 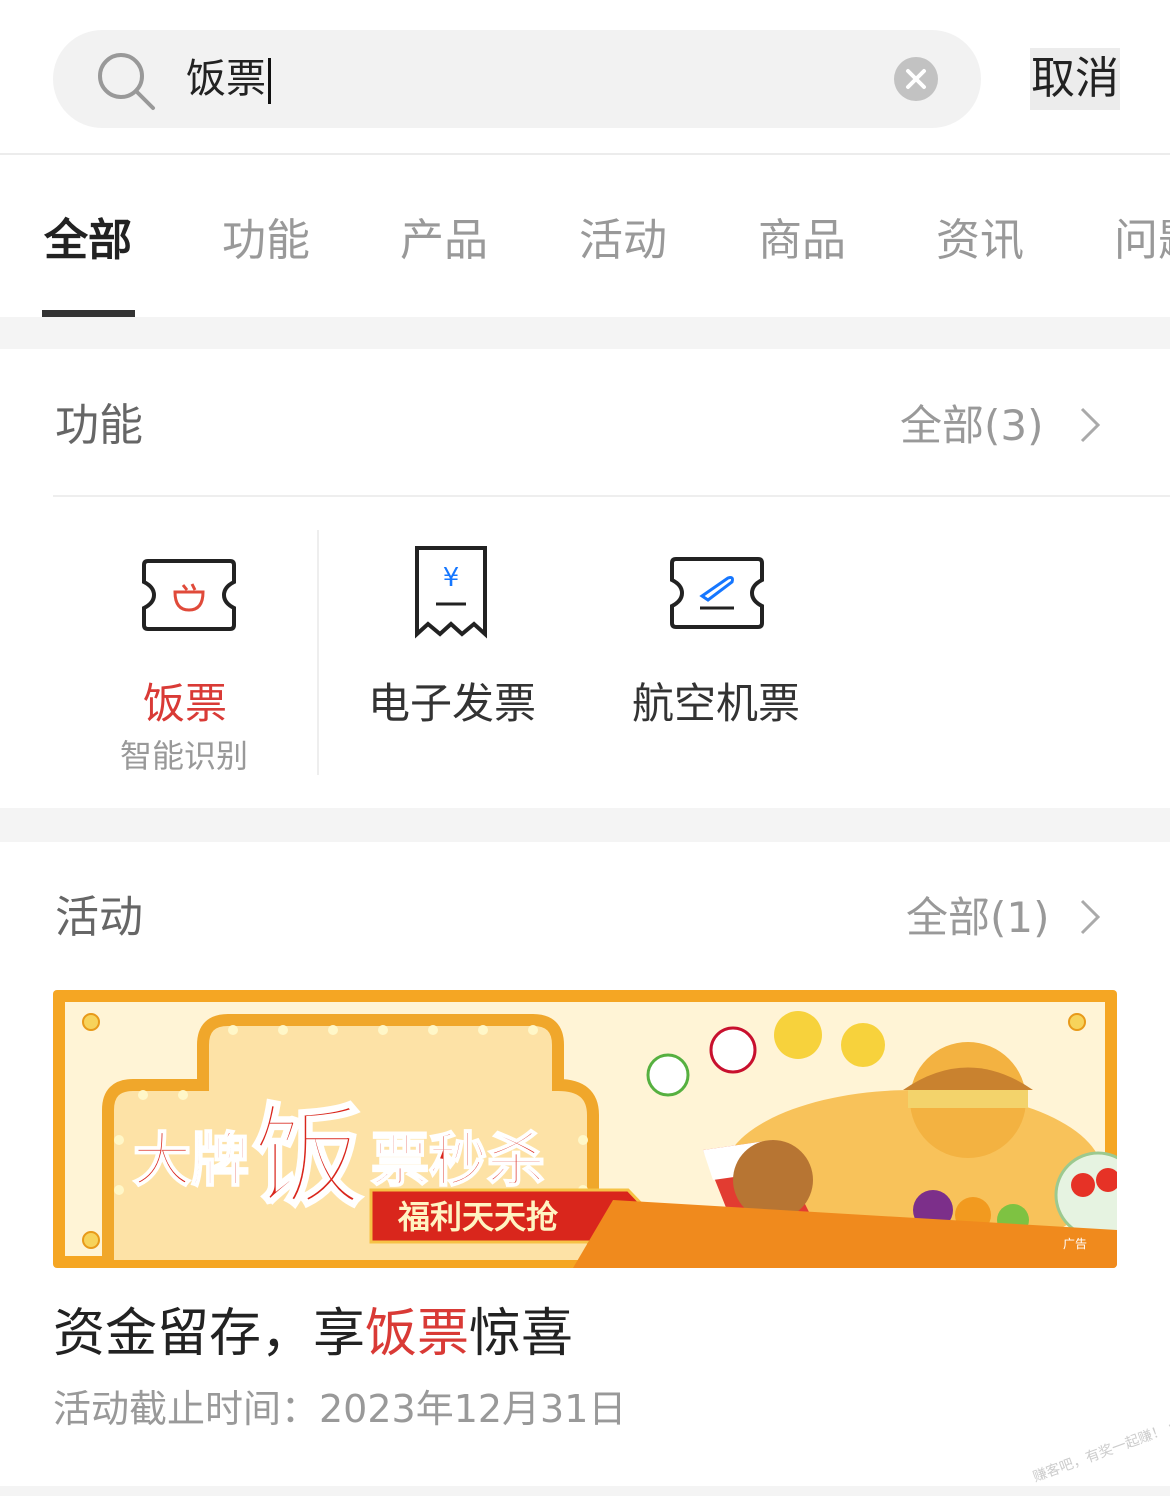 What do you see at coordinates (88, 313) in the screenshot?
I see `active-tab-indicator` at bounding box center [88, 313].